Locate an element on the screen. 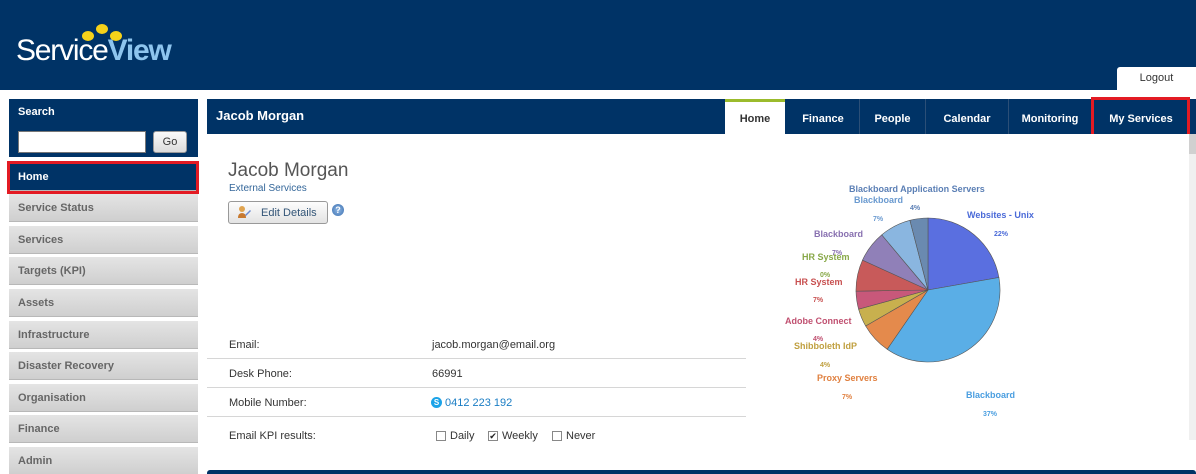  label-blackboard-main: Blackboard is located at coordinates (990, 395).